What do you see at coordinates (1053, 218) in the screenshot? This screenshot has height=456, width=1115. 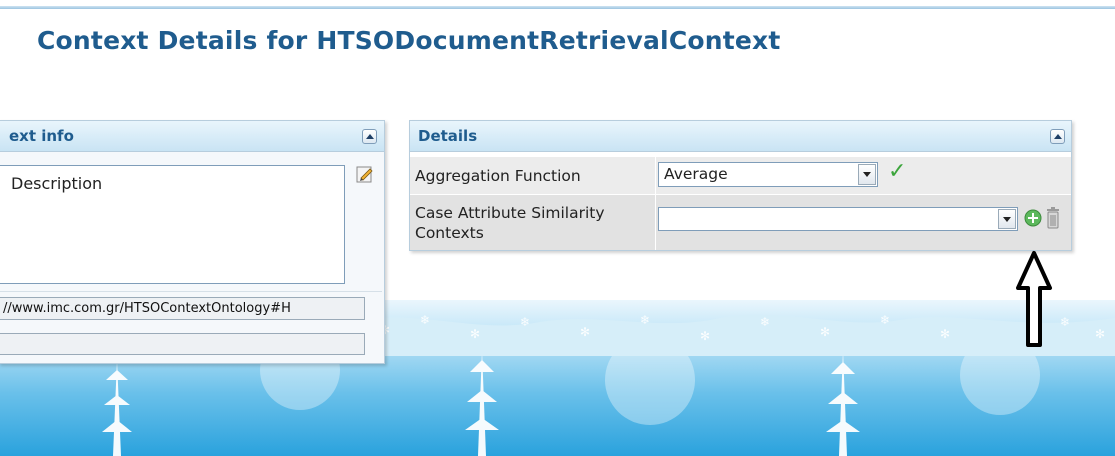 I see `trash-icon` at bounding box center [1053, 218].